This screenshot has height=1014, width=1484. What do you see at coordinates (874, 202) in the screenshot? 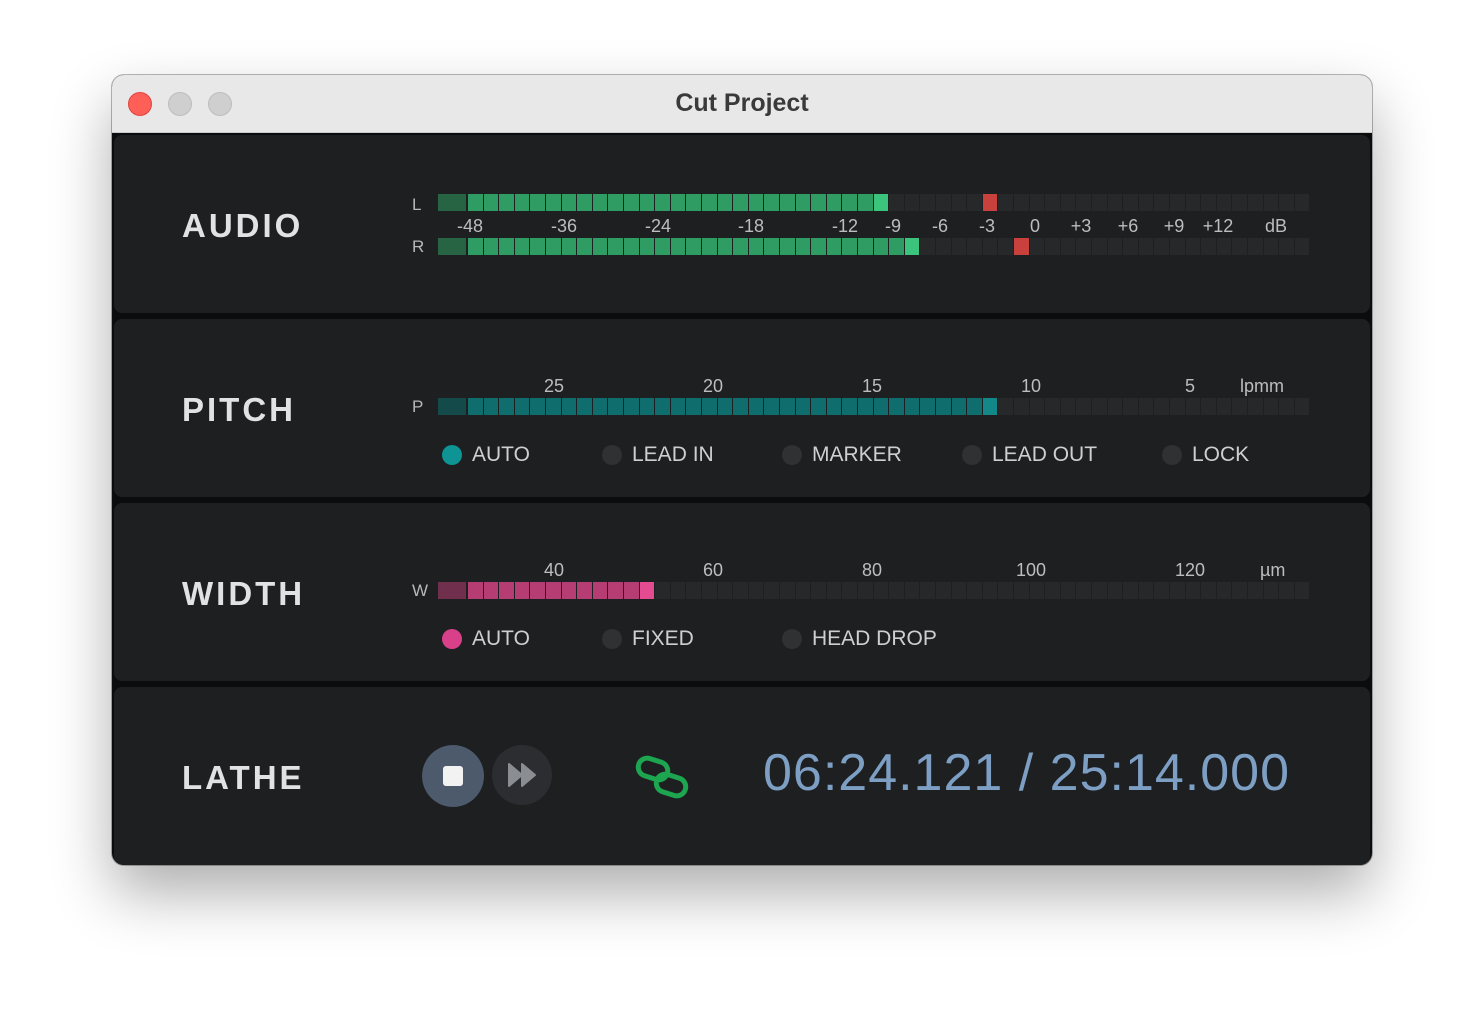
I see `audio-meter-left` at bounding box center [874, 202].